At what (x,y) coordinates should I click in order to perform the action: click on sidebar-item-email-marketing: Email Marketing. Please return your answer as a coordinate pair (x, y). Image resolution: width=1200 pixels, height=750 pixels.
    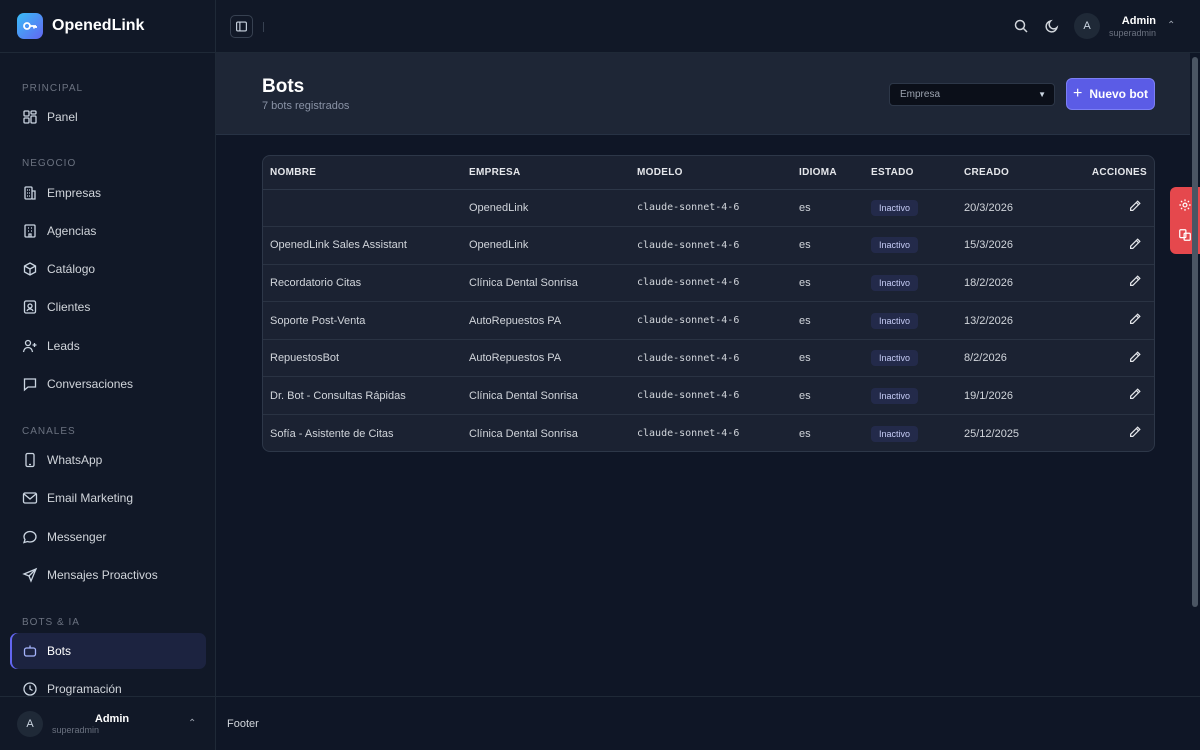
    Looking at the image, I should click on (108, 498).